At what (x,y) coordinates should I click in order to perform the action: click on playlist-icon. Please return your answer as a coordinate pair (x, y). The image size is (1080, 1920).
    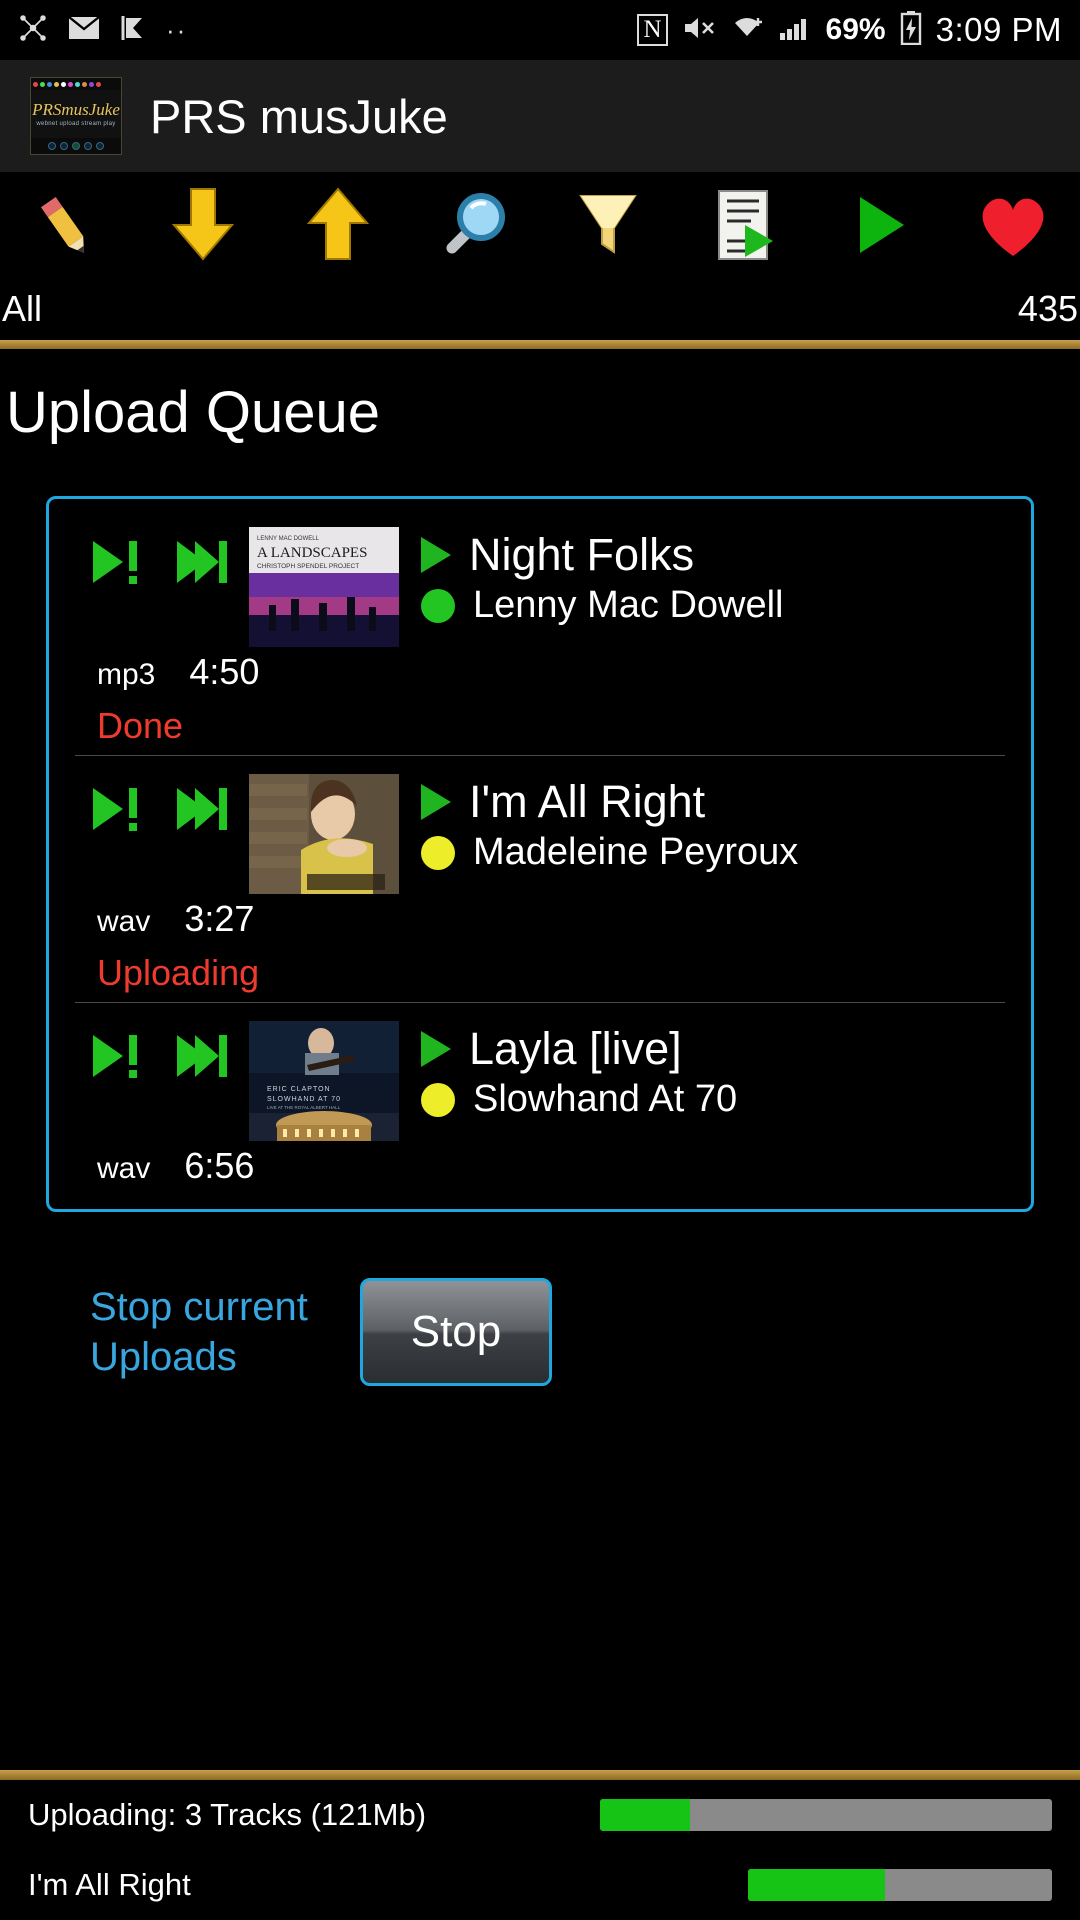
    Looking at the image, I should click on (742, 225).